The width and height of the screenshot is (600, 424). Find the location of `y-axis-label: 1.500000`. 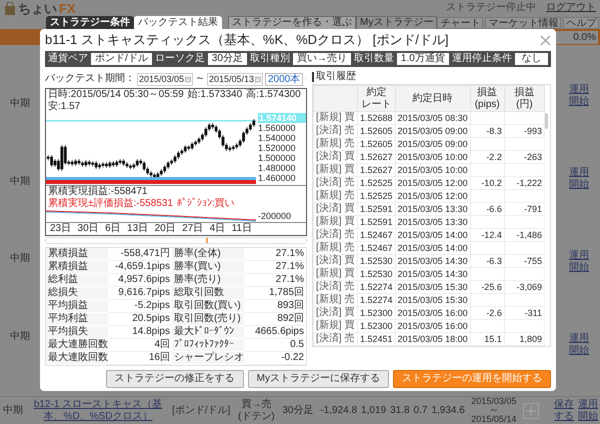

y-axis-label: 1.500000 is located at coordinates (277, 158).